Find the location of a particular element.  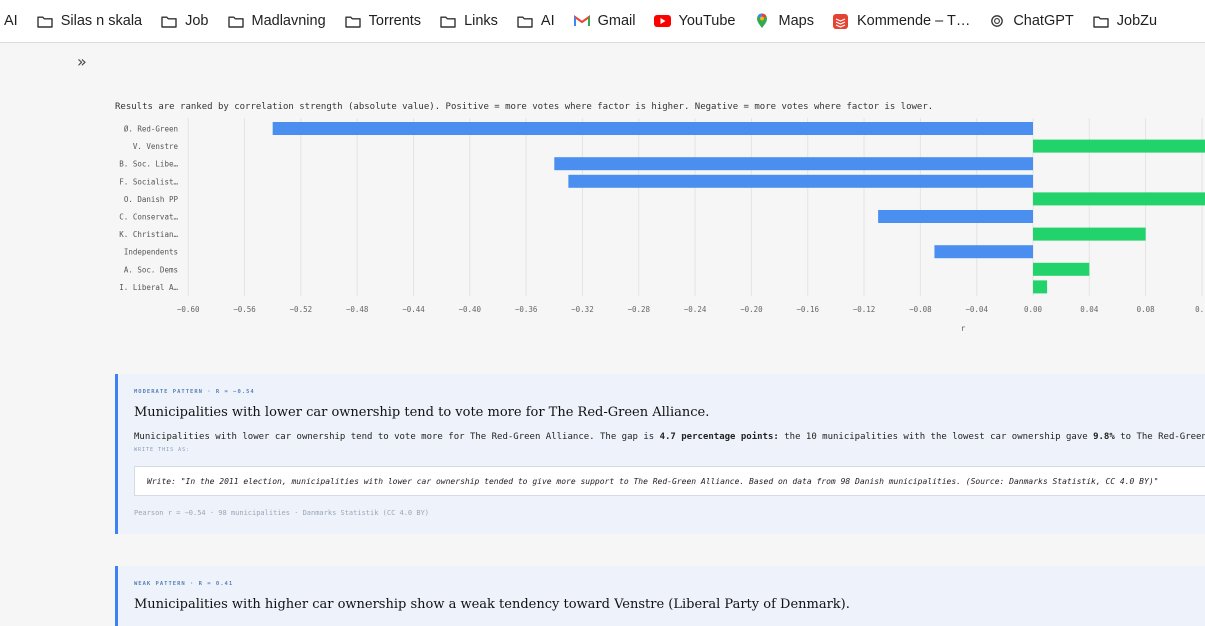

bookmark-label: Maps is located at coordinates (796, 21).